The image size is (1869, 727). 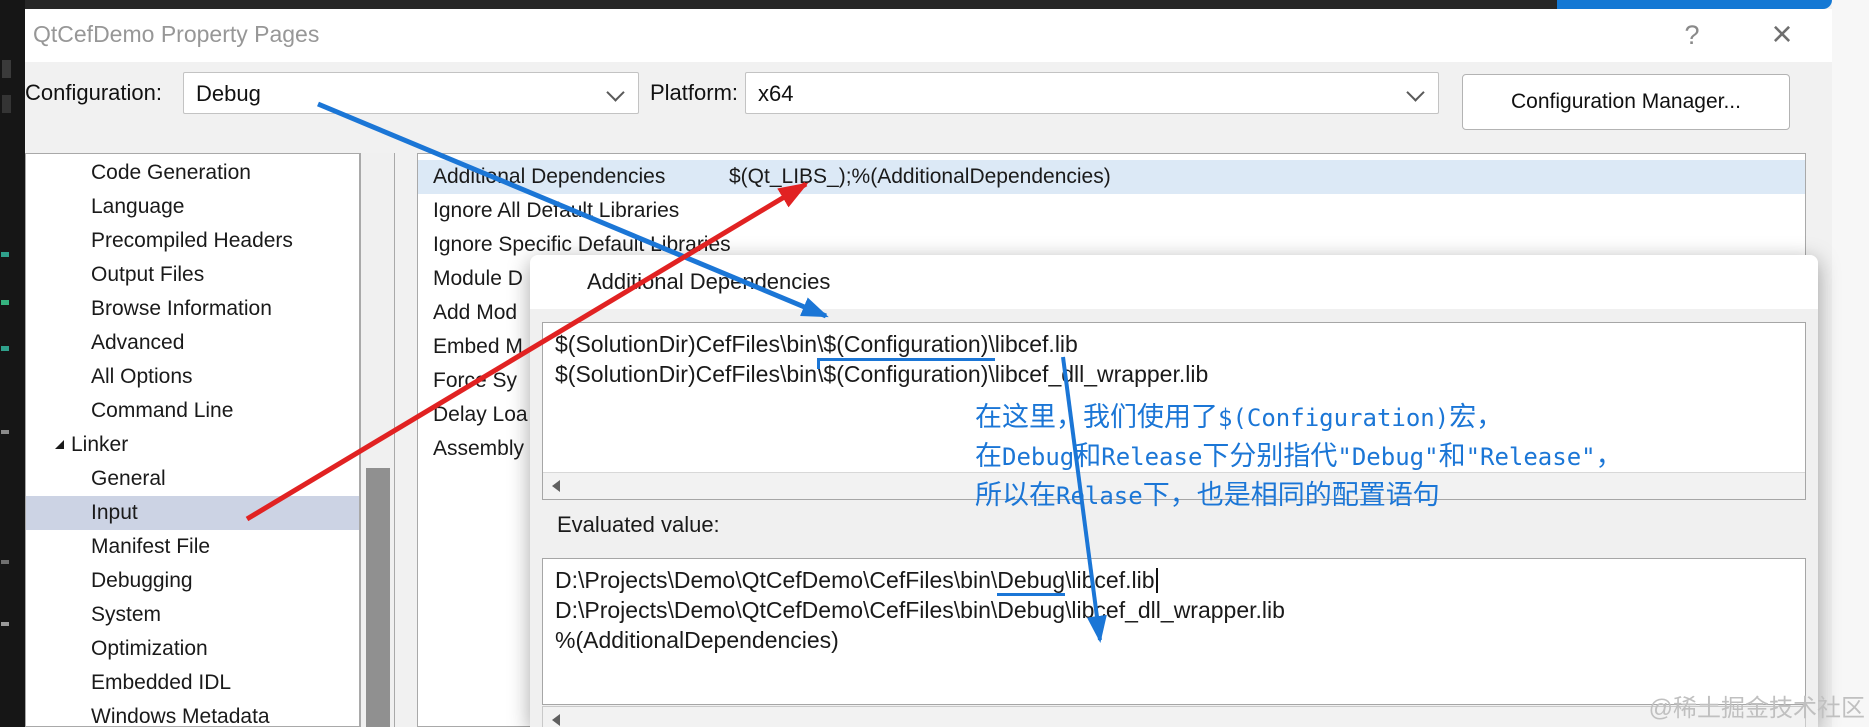 What do you see at coordinates (1694, 4) in the screenshot?
I see `top-window-edge-accent` at bounding box center [1694, 4].